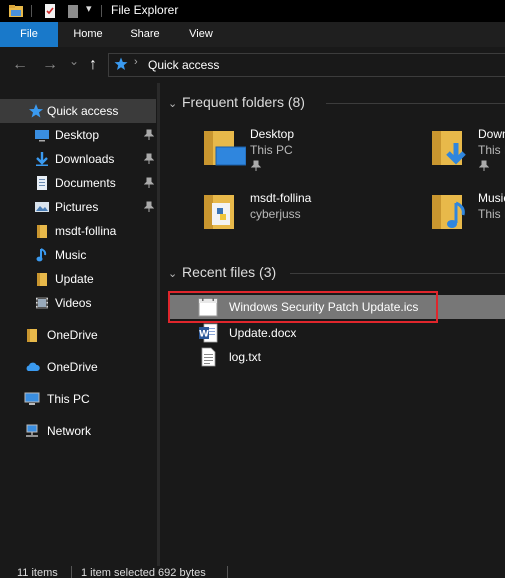 The width and height of the screenshot is (505, 578). I want to click on tile-name: Music, so click(491, 198).